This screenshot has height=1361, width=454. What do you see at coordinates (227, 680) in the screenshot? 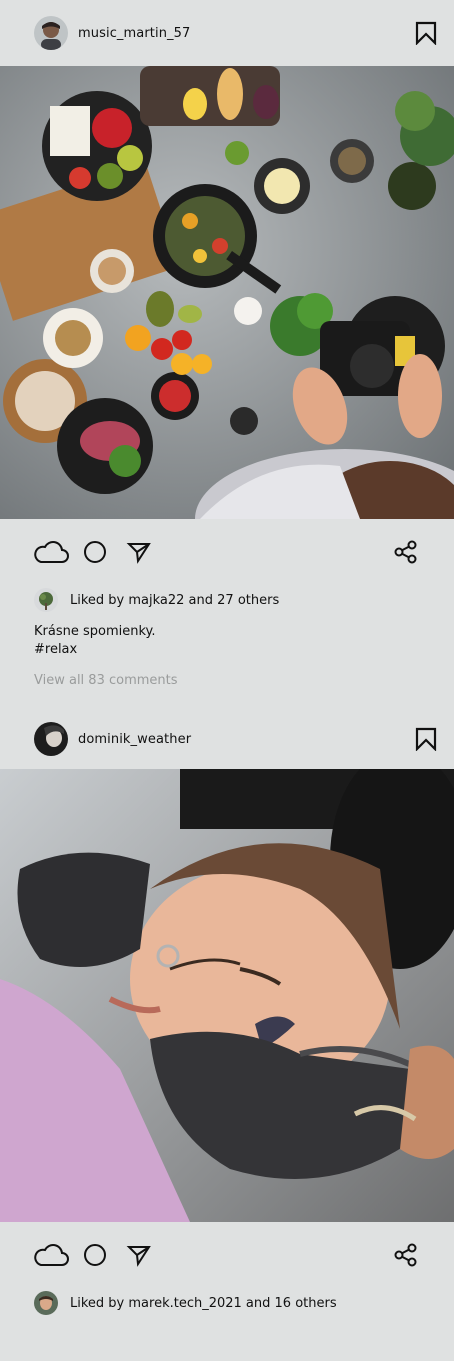
I see `view-comments-link: View all 83 comments` at bounding box center [227, 680].